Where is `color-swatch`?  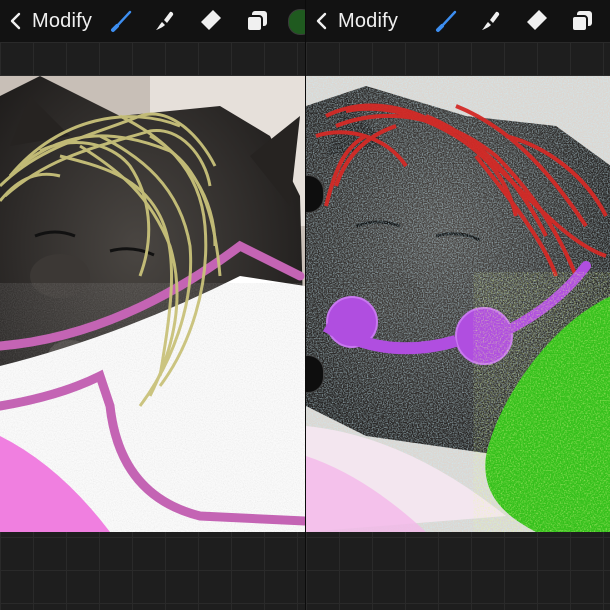
color-swatch is located at coordinates (296, 22).